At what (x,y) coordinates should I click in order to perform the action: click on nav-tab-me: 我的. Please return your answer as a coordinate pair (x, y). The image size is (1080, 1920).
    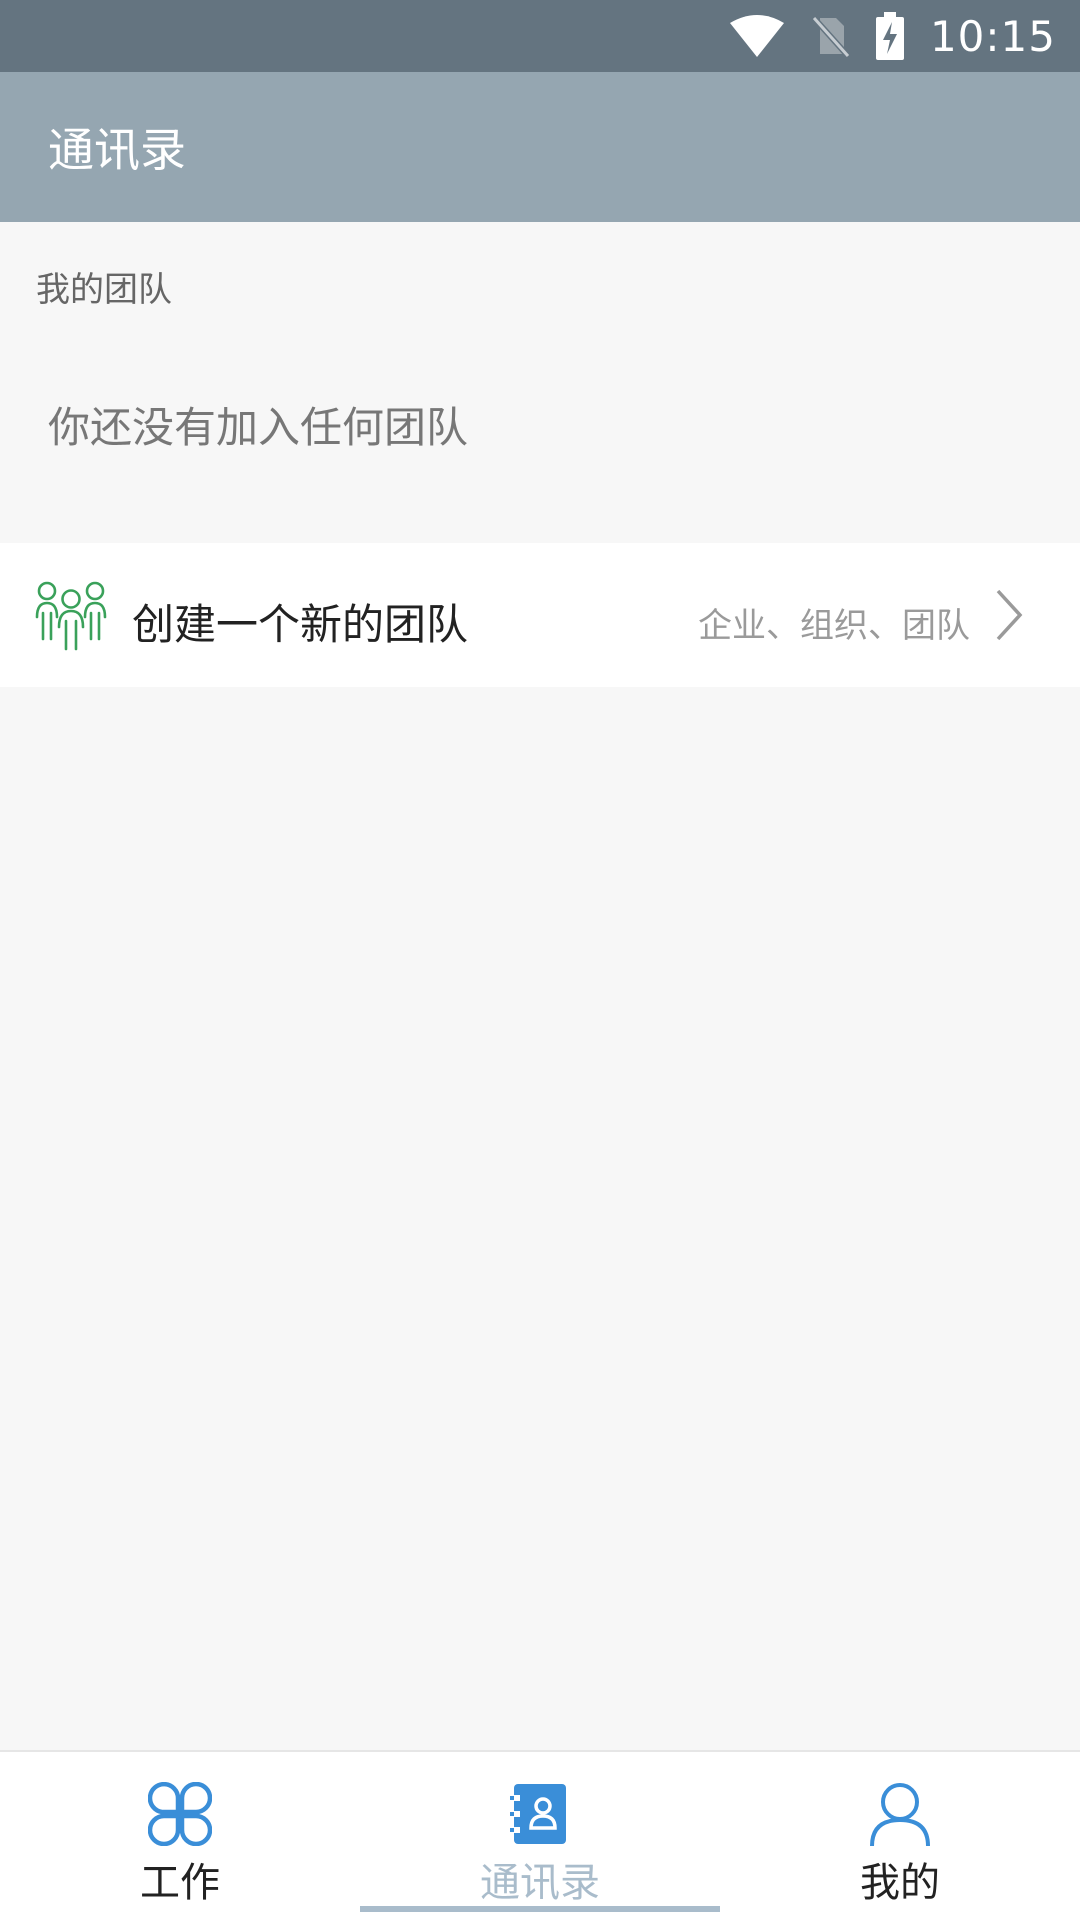
    Looking at the image, I should click on (900, 1836).